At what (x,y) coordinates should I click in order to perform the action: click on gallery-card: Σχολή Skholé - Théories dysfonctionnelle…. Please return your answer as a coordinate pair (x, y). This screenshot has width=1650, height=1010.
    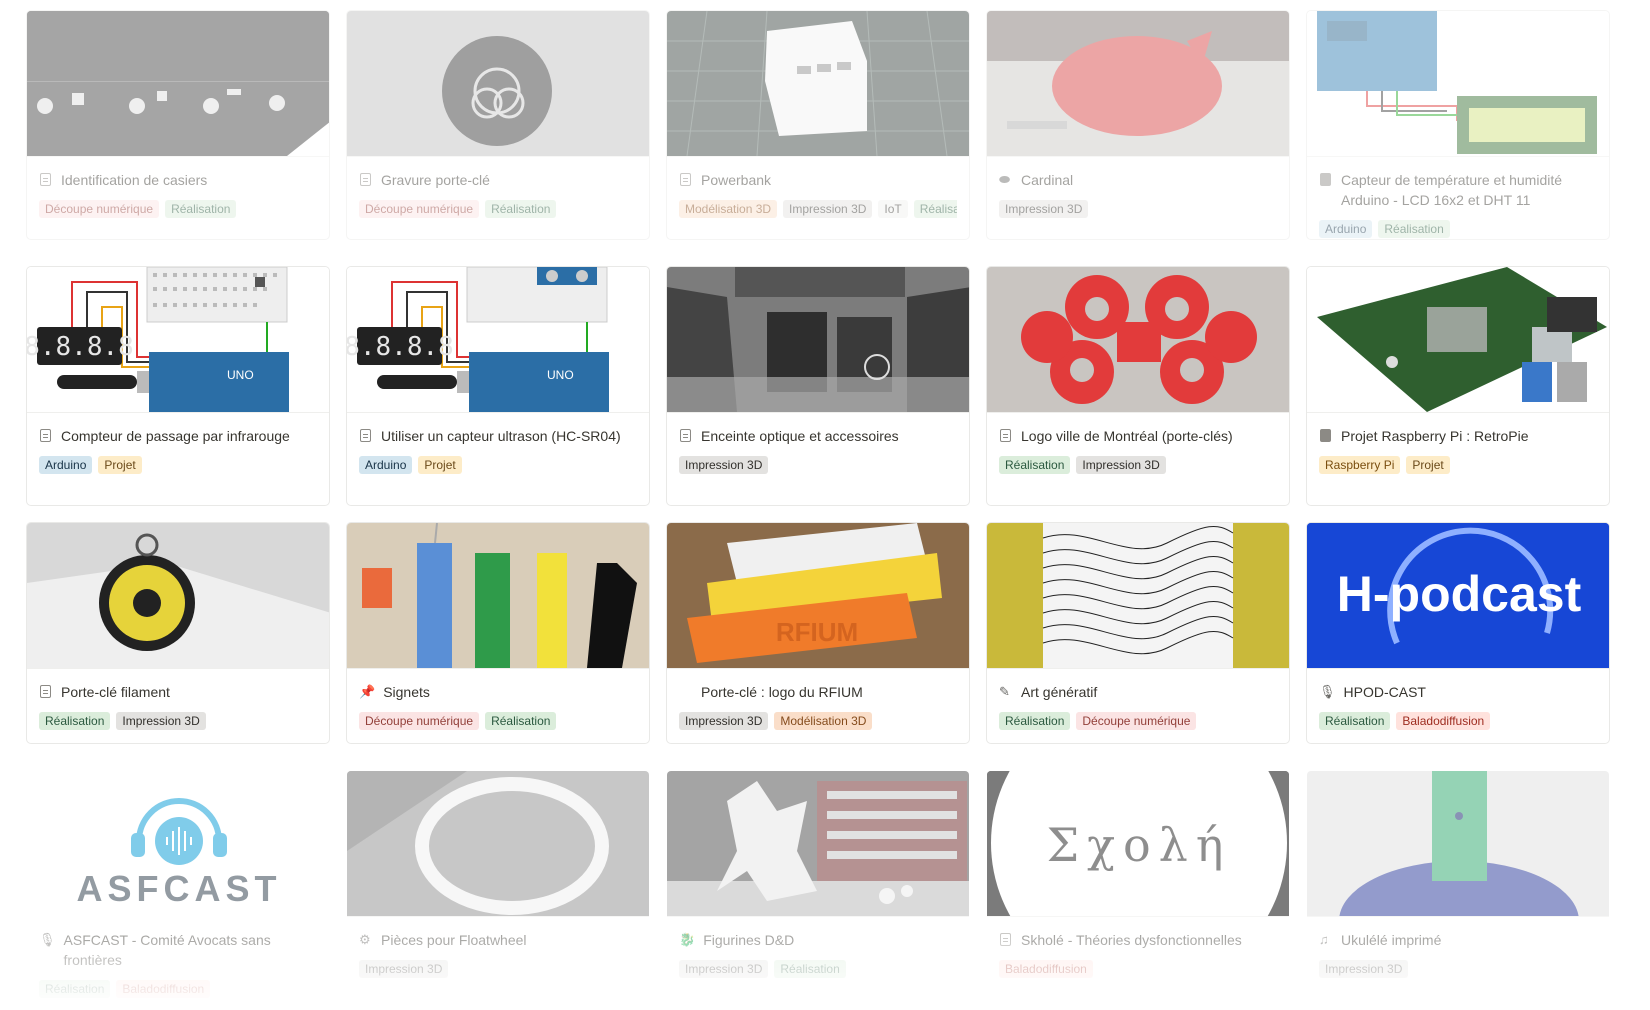
    Looking at the image, I should click on (1138, 890).